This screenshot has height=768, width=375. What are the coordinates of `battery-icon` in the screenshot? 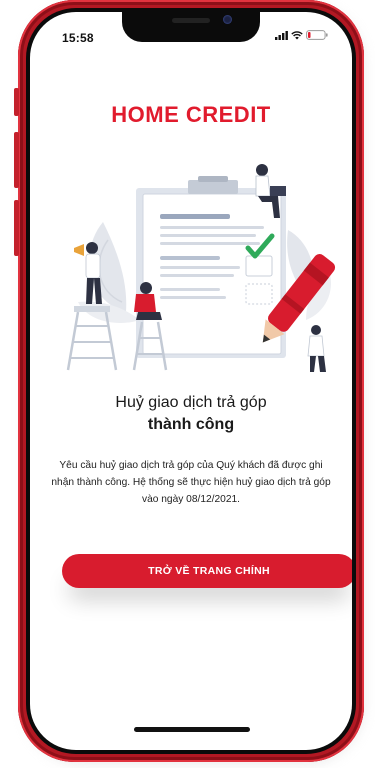 It's located at (317, 35).